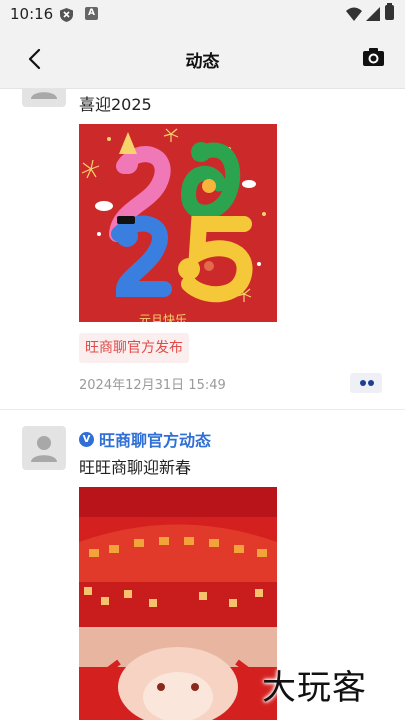  I want to click on page-title: 动态, so click(202, 62).